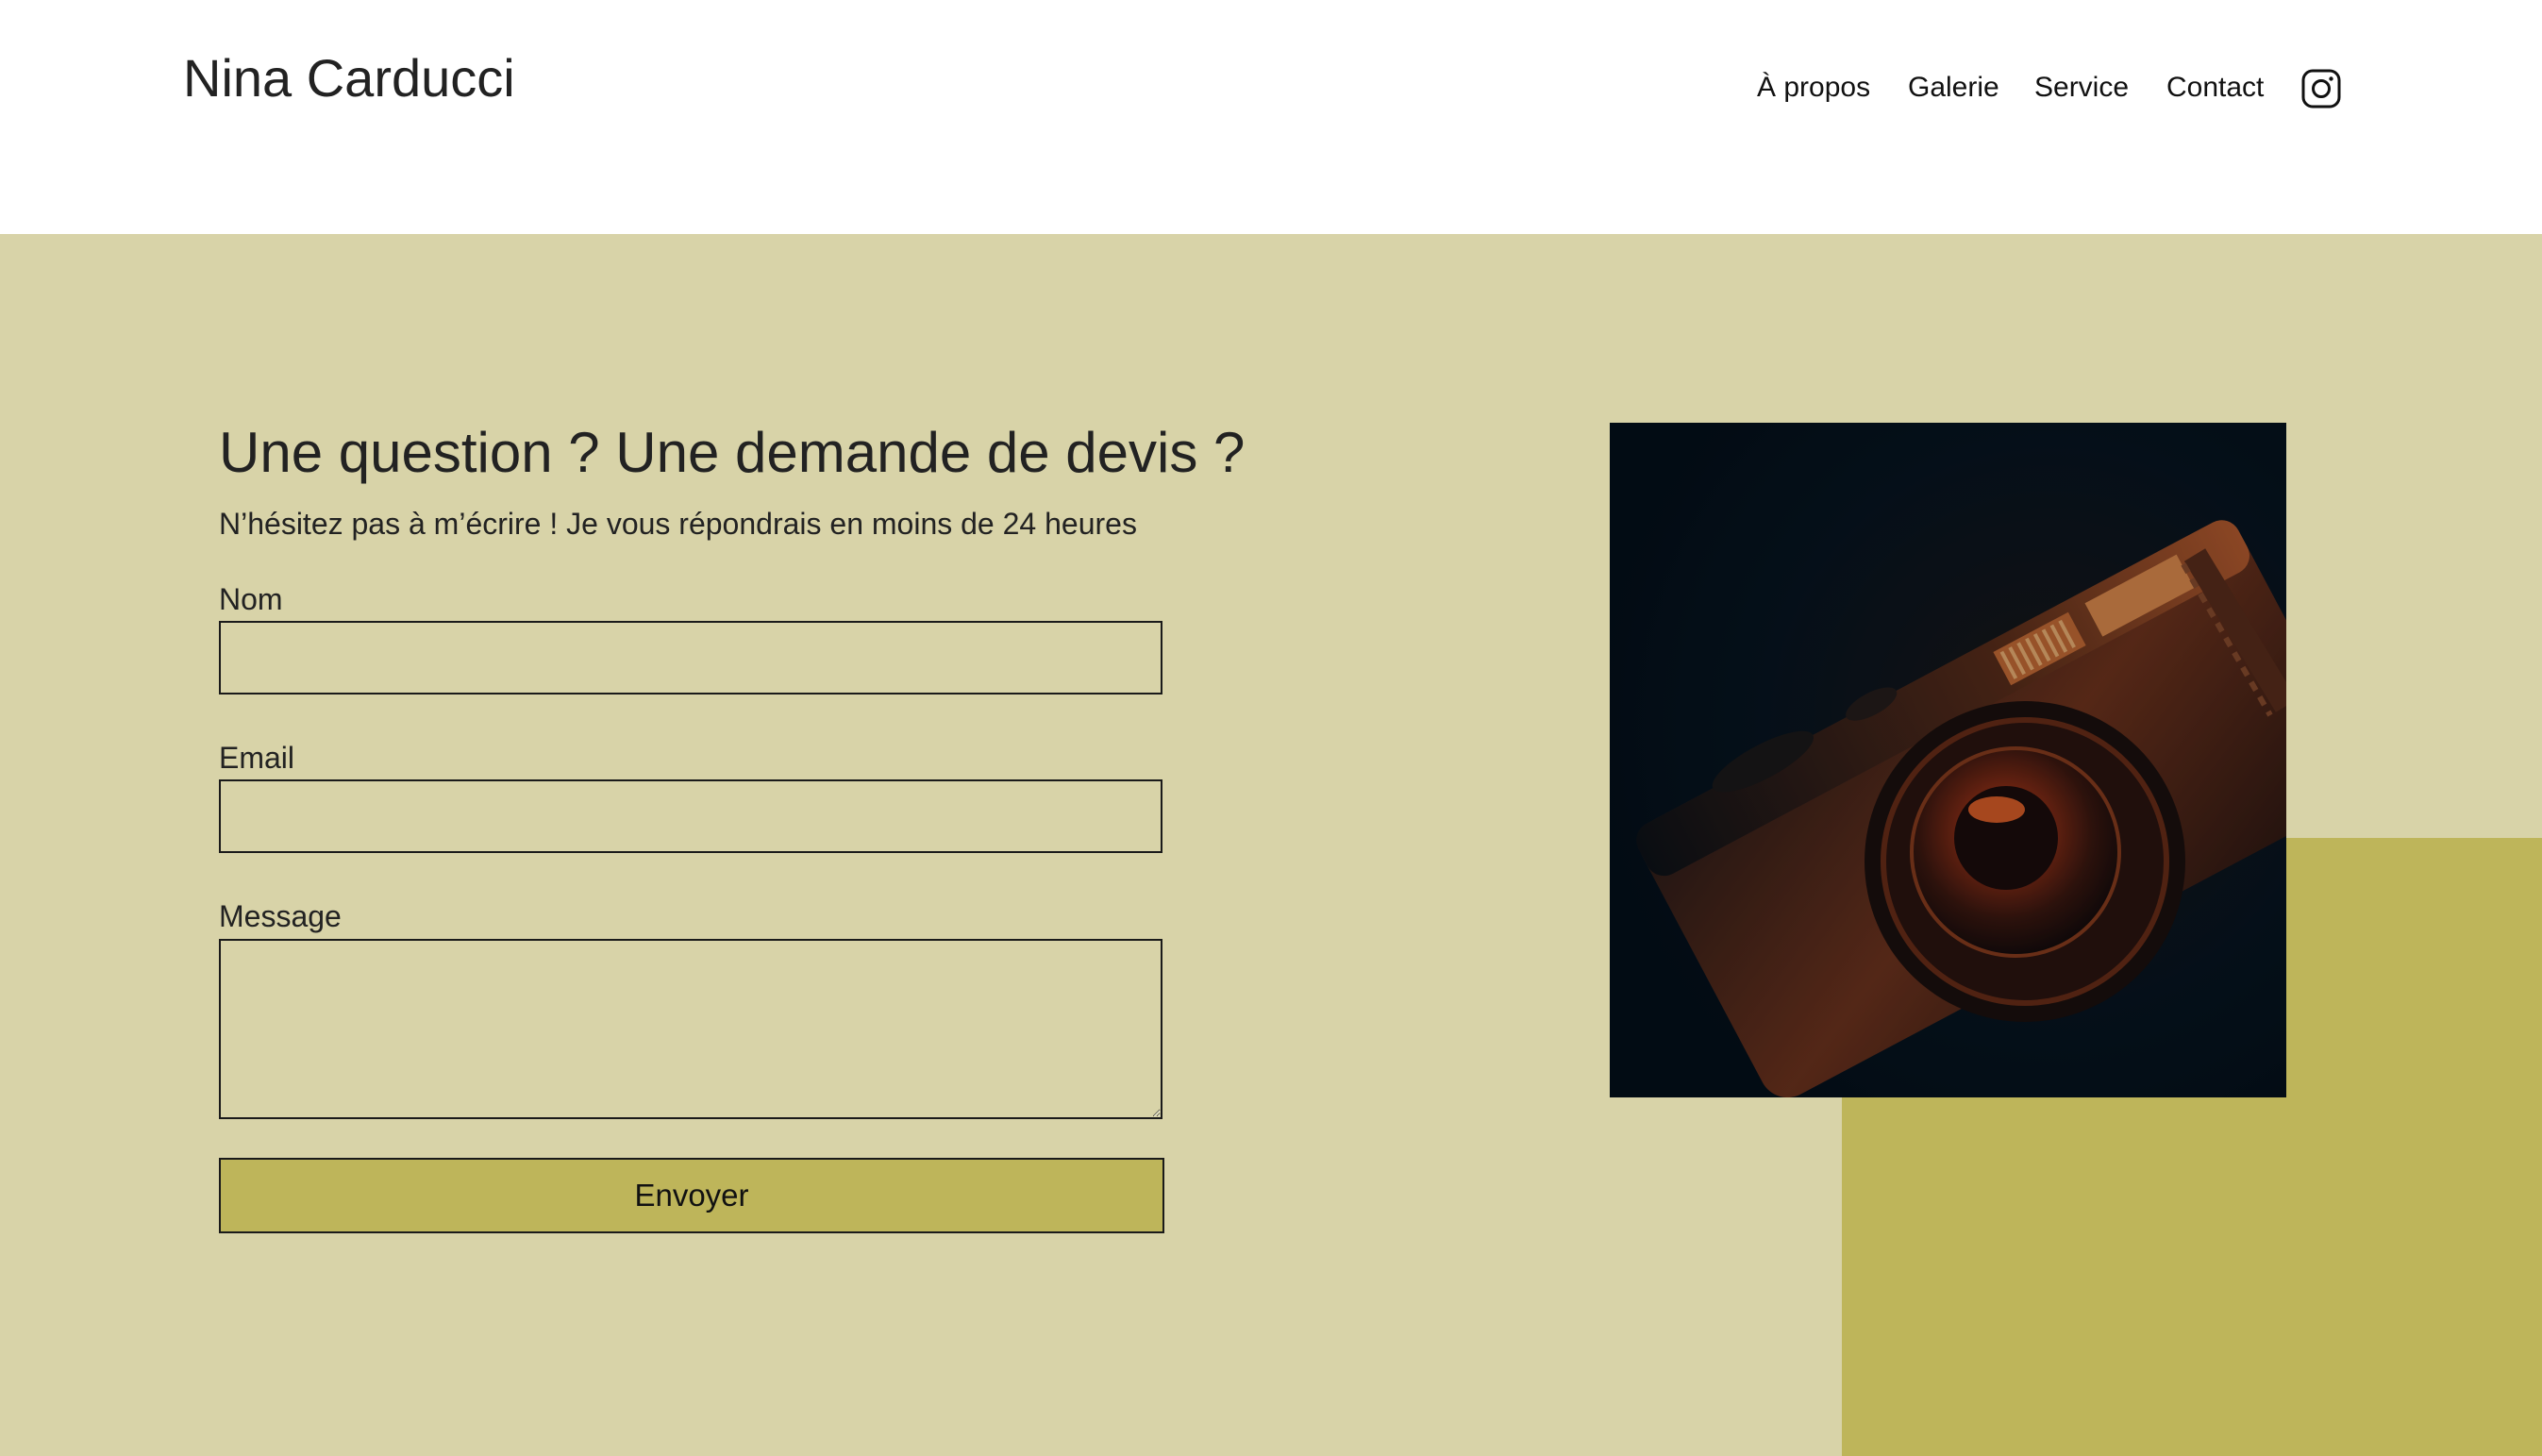 The image size is (2542, 1456). I want to click on nav-link-a-propos: À propos, so click(1813, 87).